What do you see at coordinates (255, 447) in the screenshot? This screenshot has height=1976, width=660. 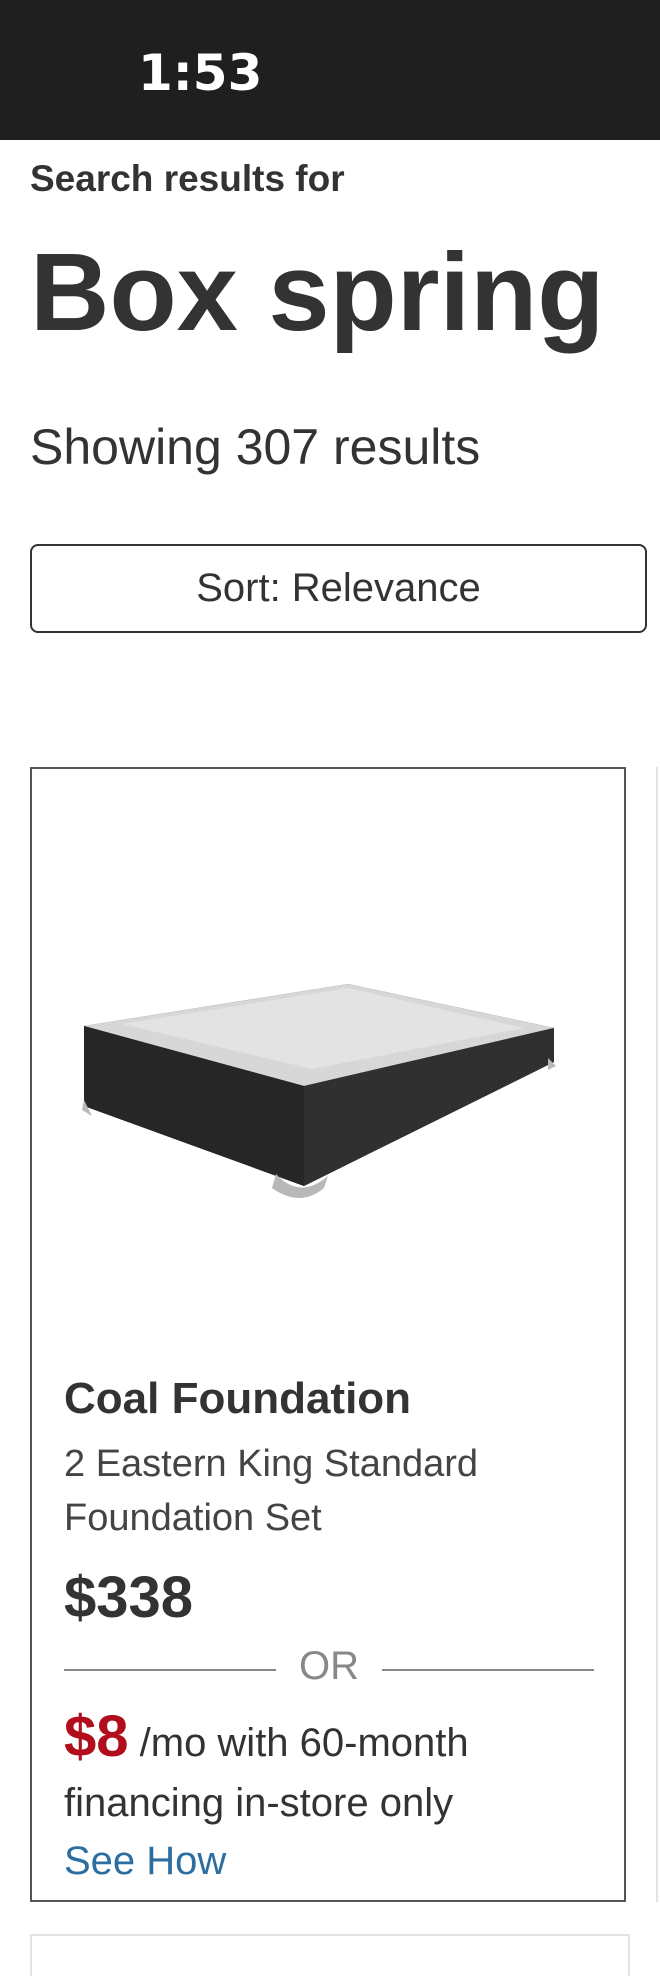 I see `result-count: Showing 307 results` at bounding box center [255, 447].